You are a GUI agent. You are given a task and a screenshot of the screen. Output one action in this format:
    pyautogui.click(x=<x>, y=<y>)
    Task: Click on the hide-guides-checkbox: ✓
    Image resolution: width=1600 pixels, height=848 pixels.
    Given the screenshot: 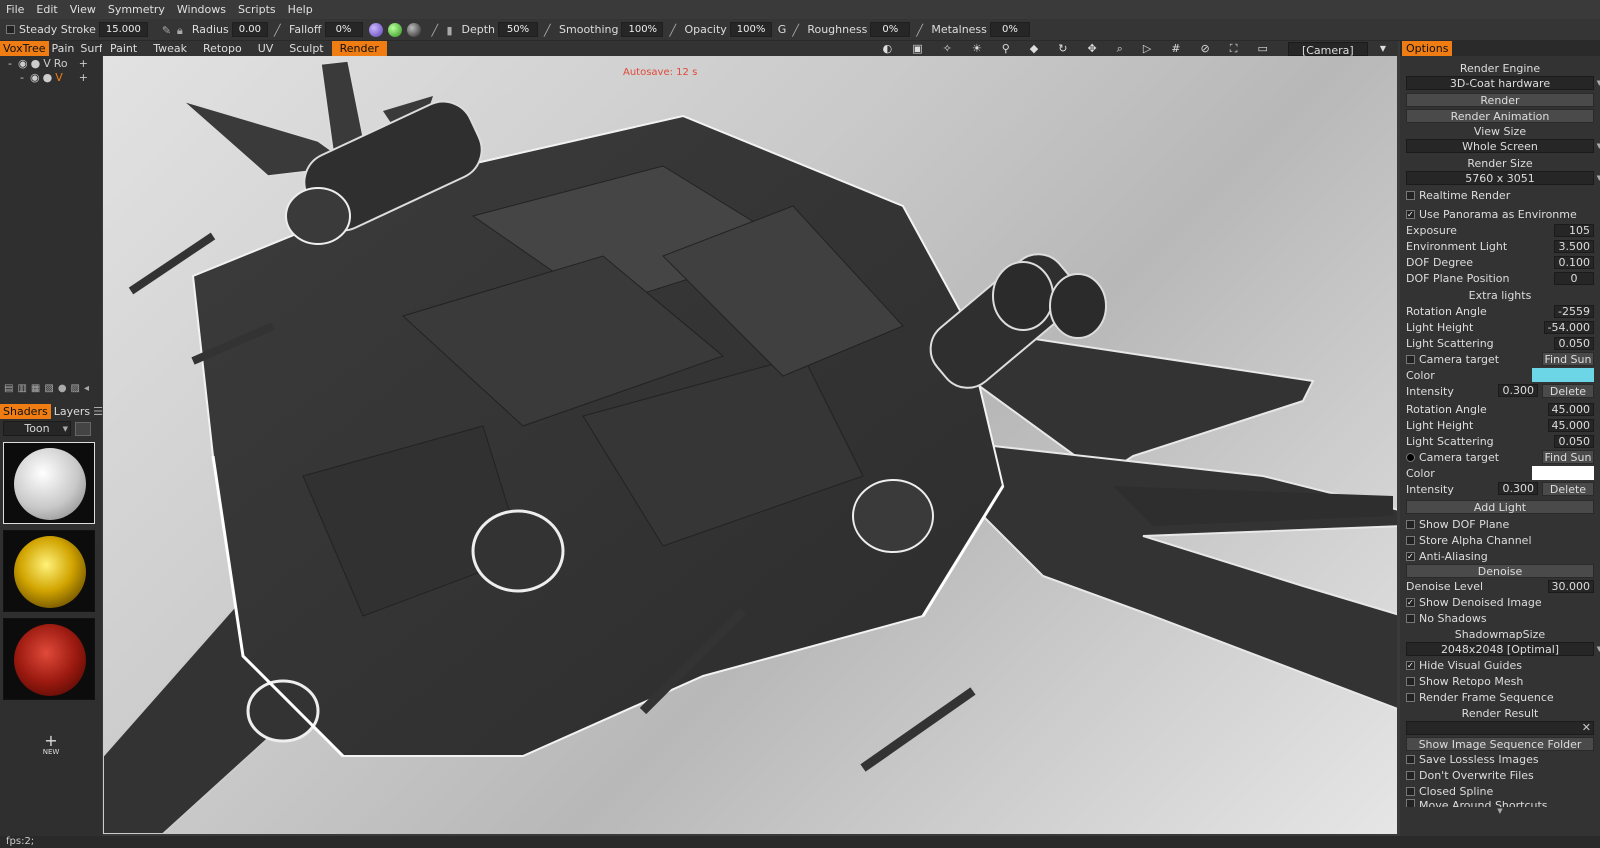 What is the action you would take?
    pyautogui.click(x=1410, y=665)
    